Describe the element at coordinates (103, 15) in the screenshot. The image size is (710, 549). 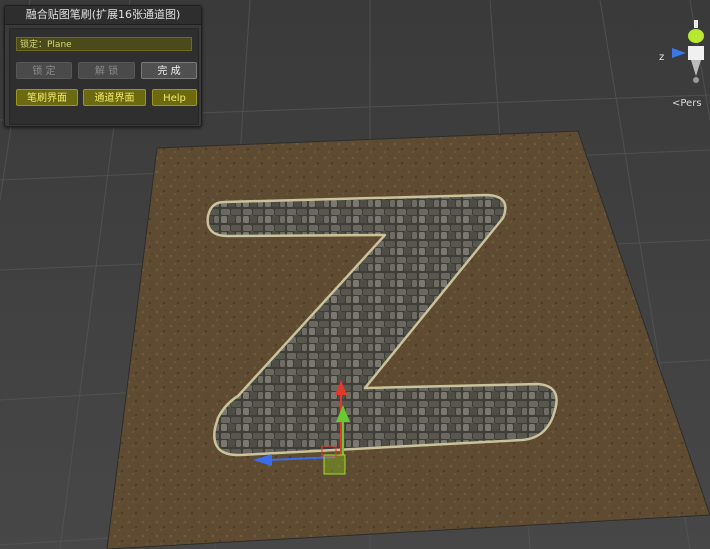
I see `panel-title: 融合贴图笔刷(扩展16张通道图)` at that location.